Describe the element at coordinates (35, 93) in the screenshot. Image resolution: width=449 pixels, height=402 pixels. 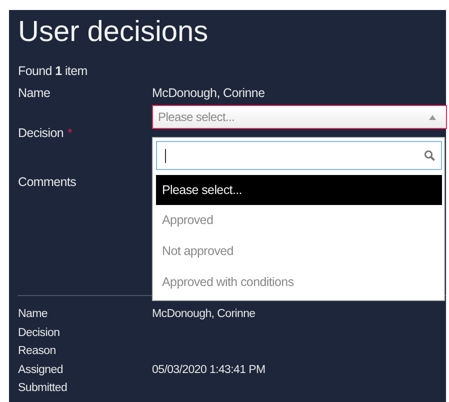
I see `field-label: Name` at that location.